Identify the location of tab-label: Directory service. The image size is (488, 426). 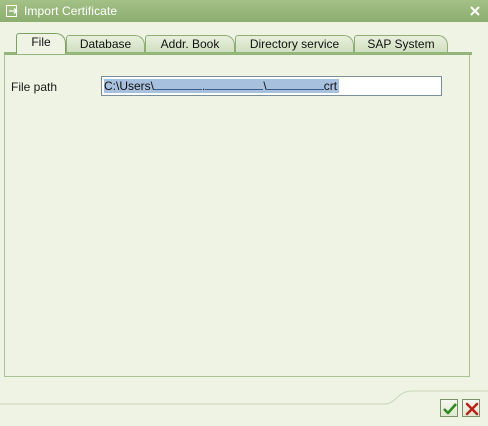
(294, 44).